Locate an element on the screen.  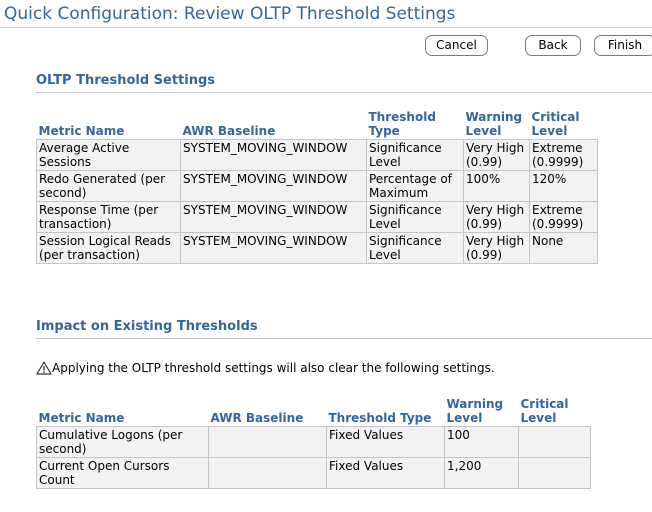
metric-name-cell: Session Logical Reads (per transaction) is located at coordinates (108, 248).